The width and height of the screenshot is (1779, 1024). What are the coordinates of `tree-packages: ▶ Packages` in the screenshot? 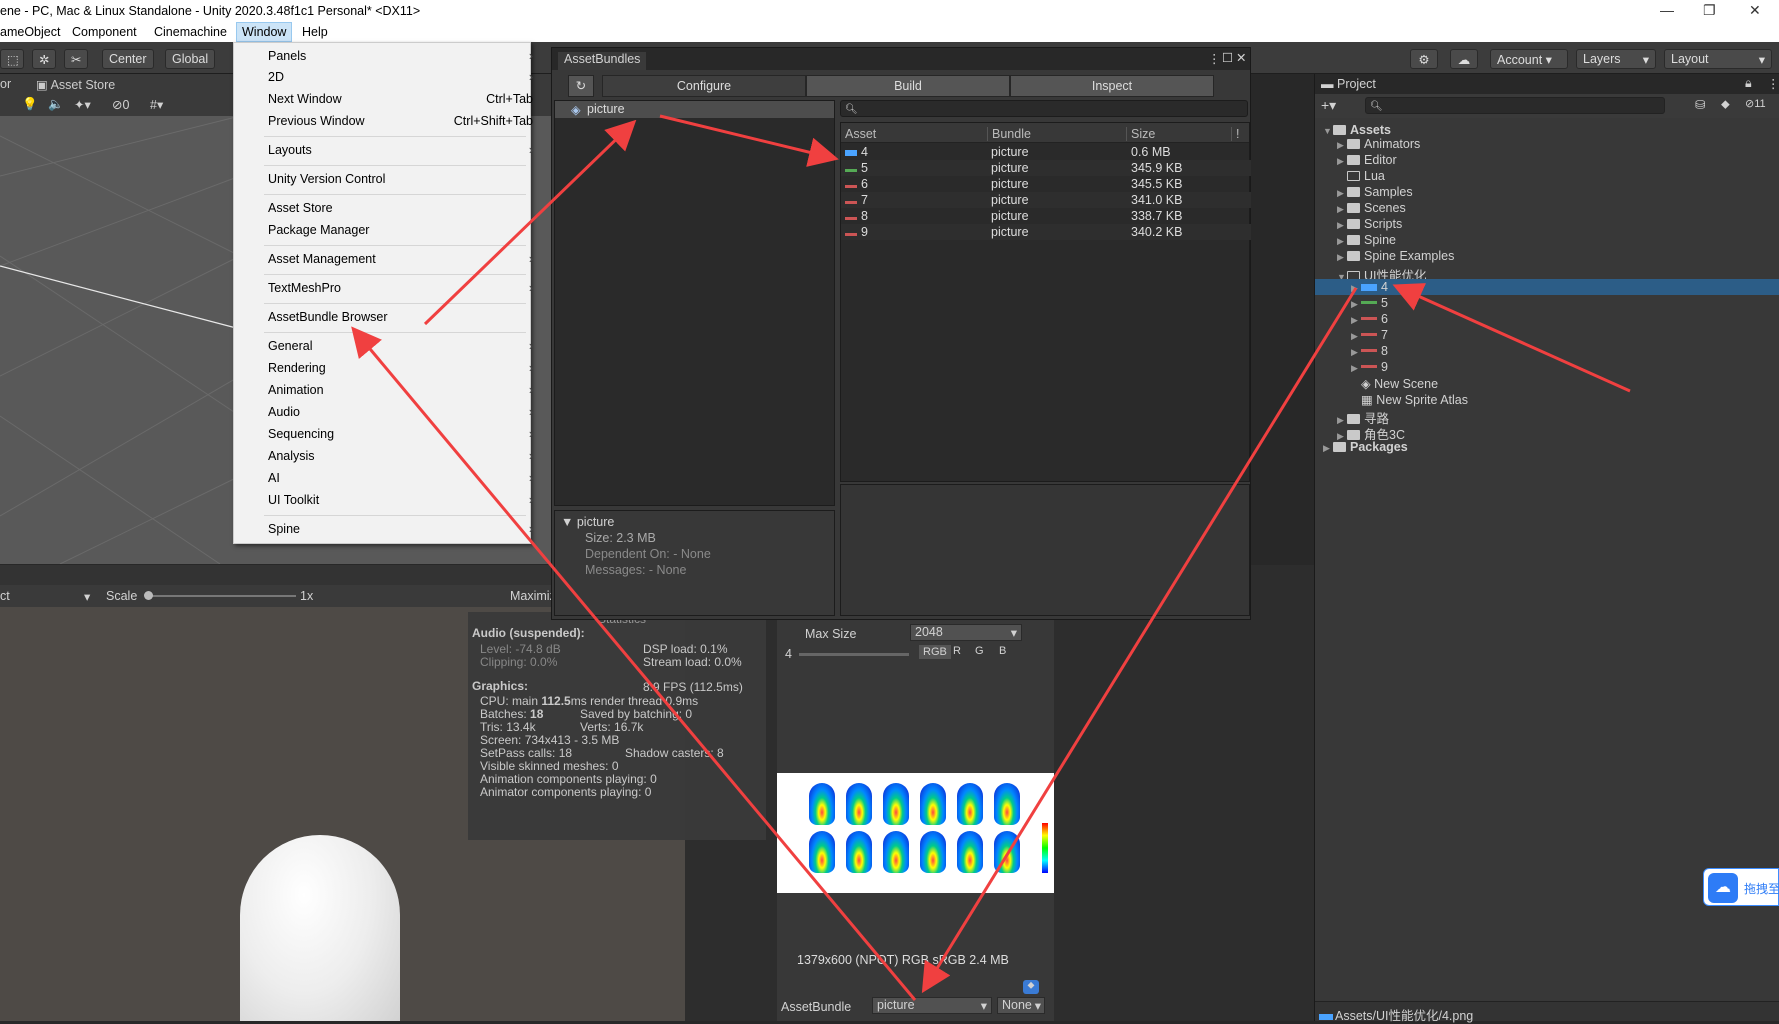 It's located at (1365, 447).